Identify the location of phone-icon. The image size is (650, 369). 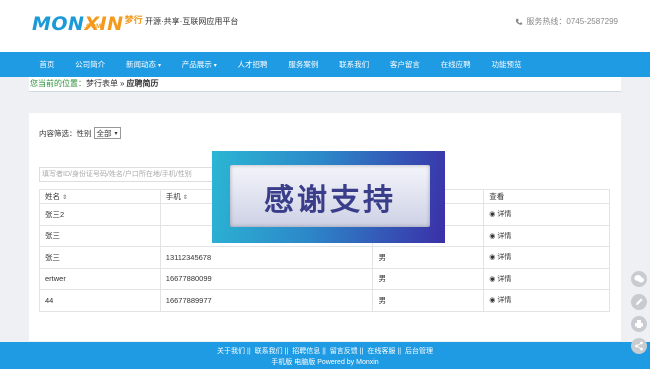
(519, 21).